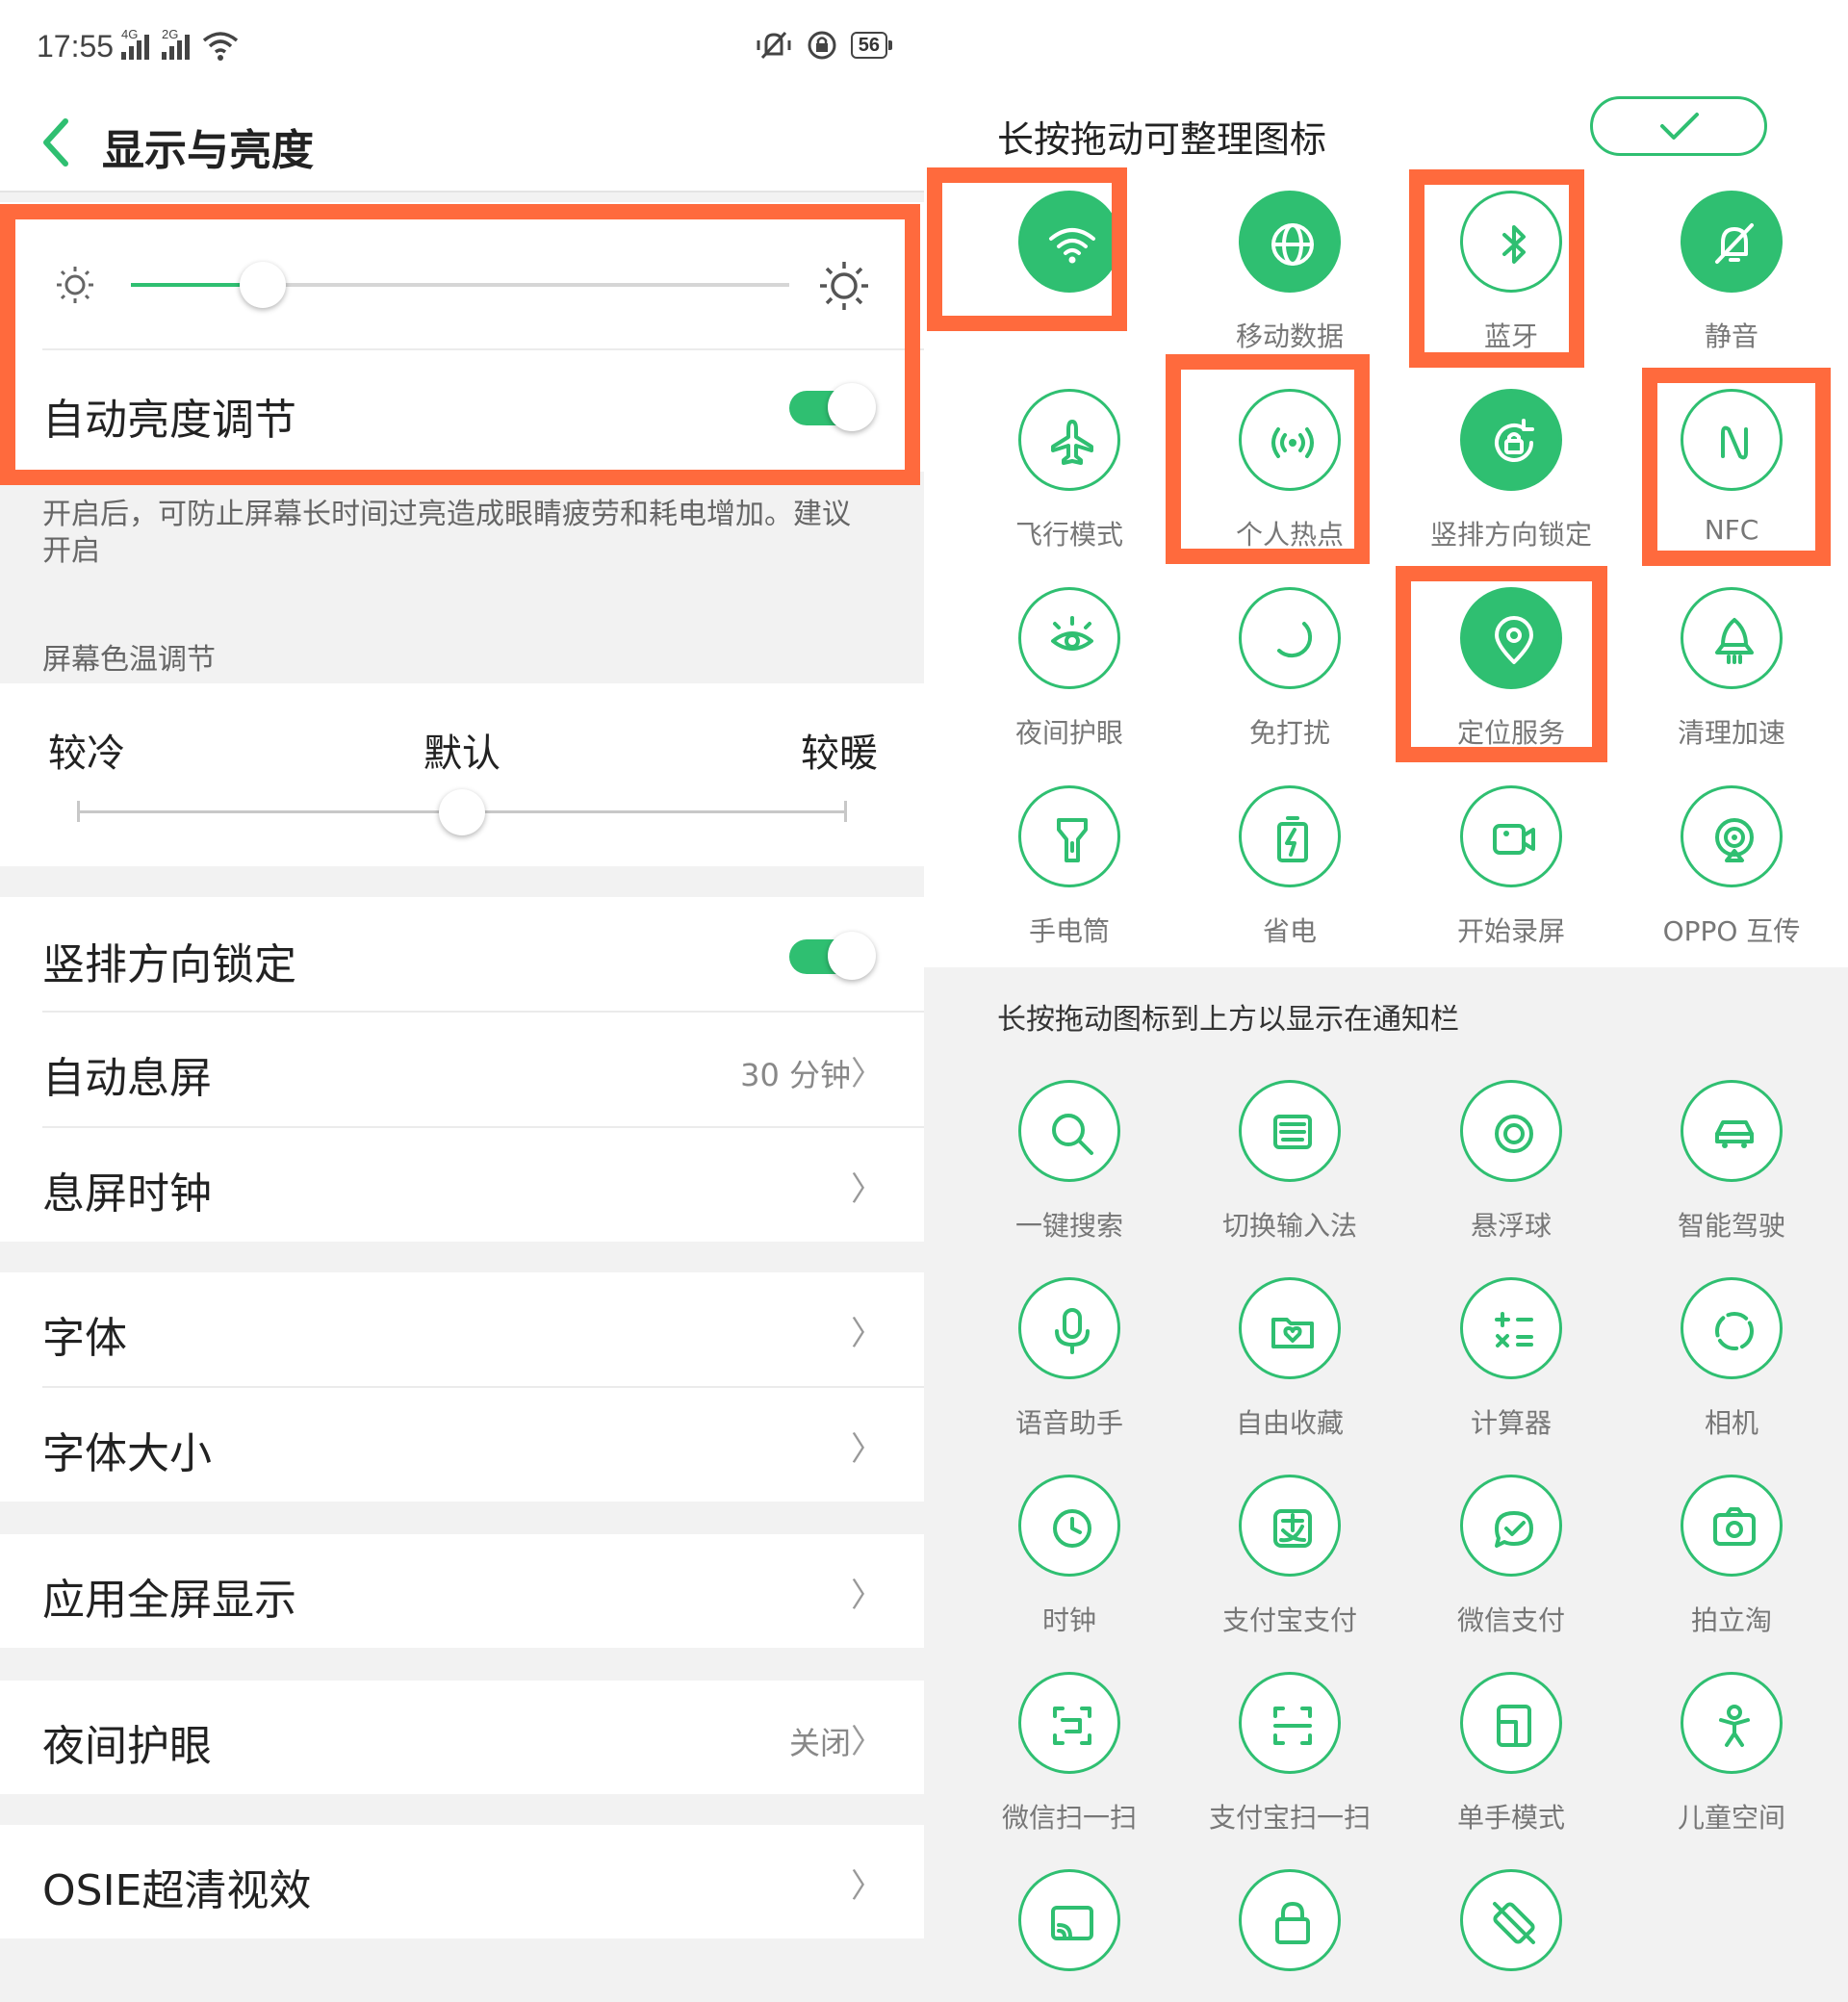 The height and width of the screenshot is (2002, 1848). What do you see at coordinates (462, 1387) in the screenshot?
I see `font-settings-group: 字体 〉 字体大小 〉` at bounding box center [462, 1387].